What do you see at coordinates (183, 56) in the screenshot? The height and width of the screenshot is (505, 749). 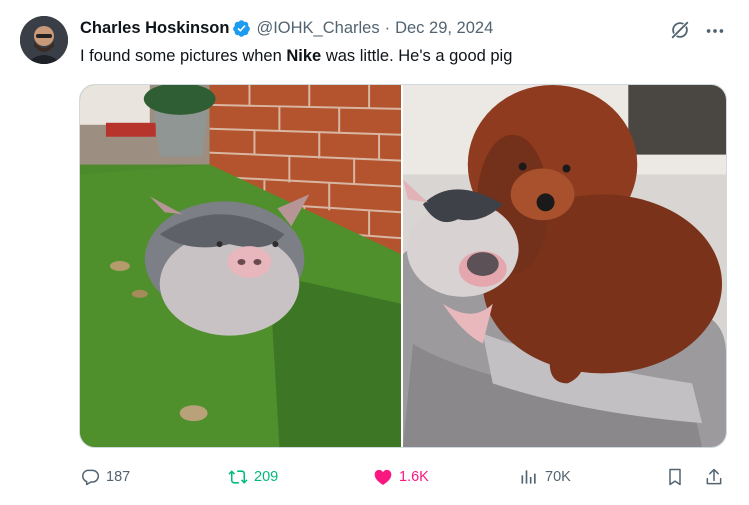 I see `tweet-text-before: I found some pictures when` at bounding box center [183, 56].